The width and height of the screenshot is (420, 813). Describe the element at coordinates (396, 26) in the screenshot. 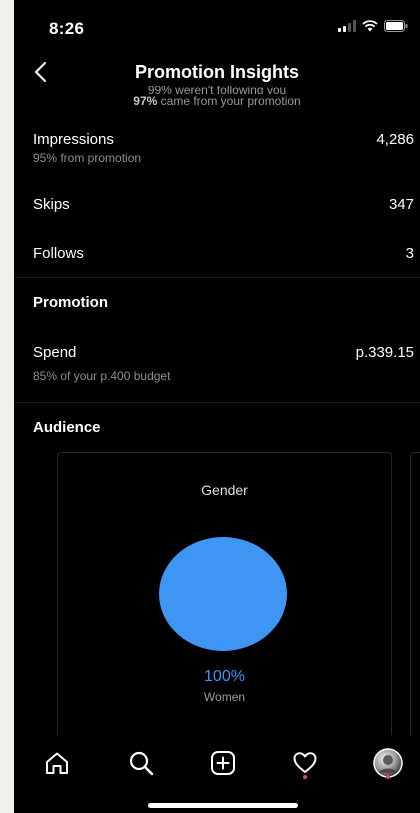

I see `battery-icon` at that location.